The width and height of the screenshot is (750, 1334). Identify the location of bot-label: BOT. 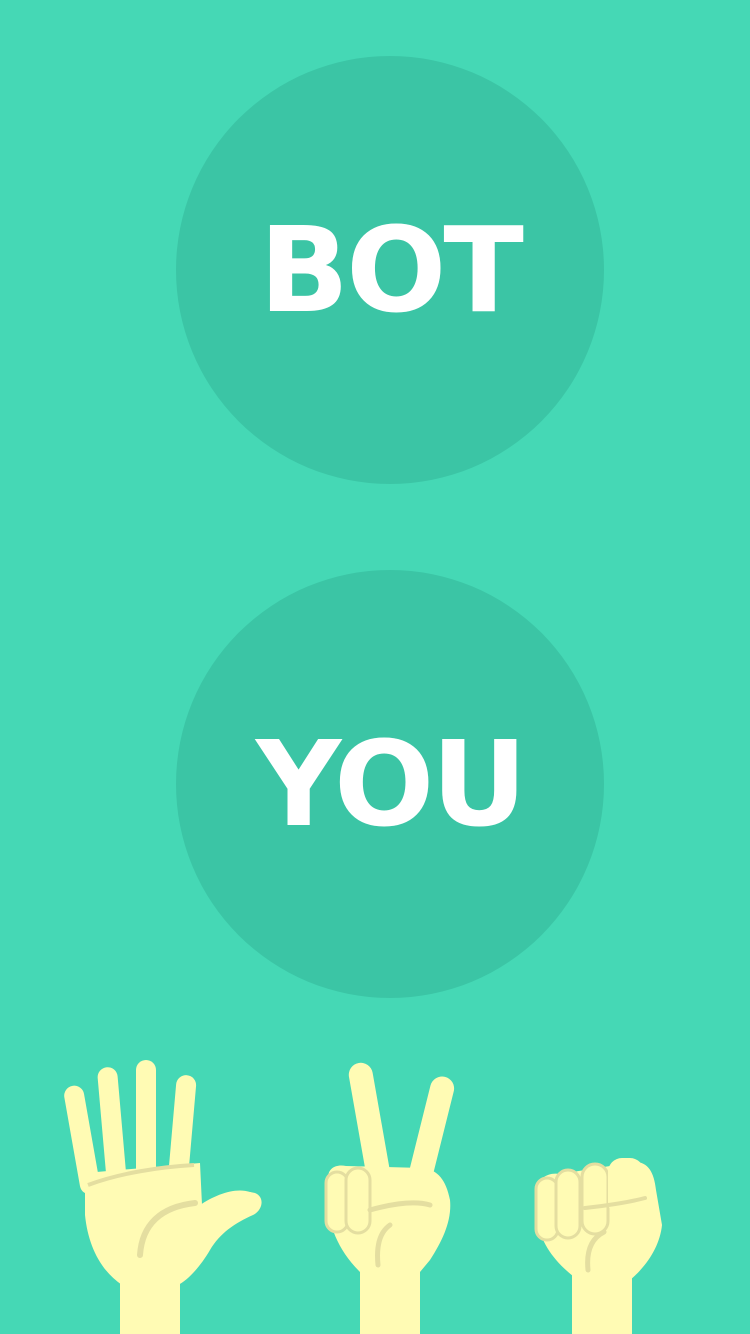
(391, 270).